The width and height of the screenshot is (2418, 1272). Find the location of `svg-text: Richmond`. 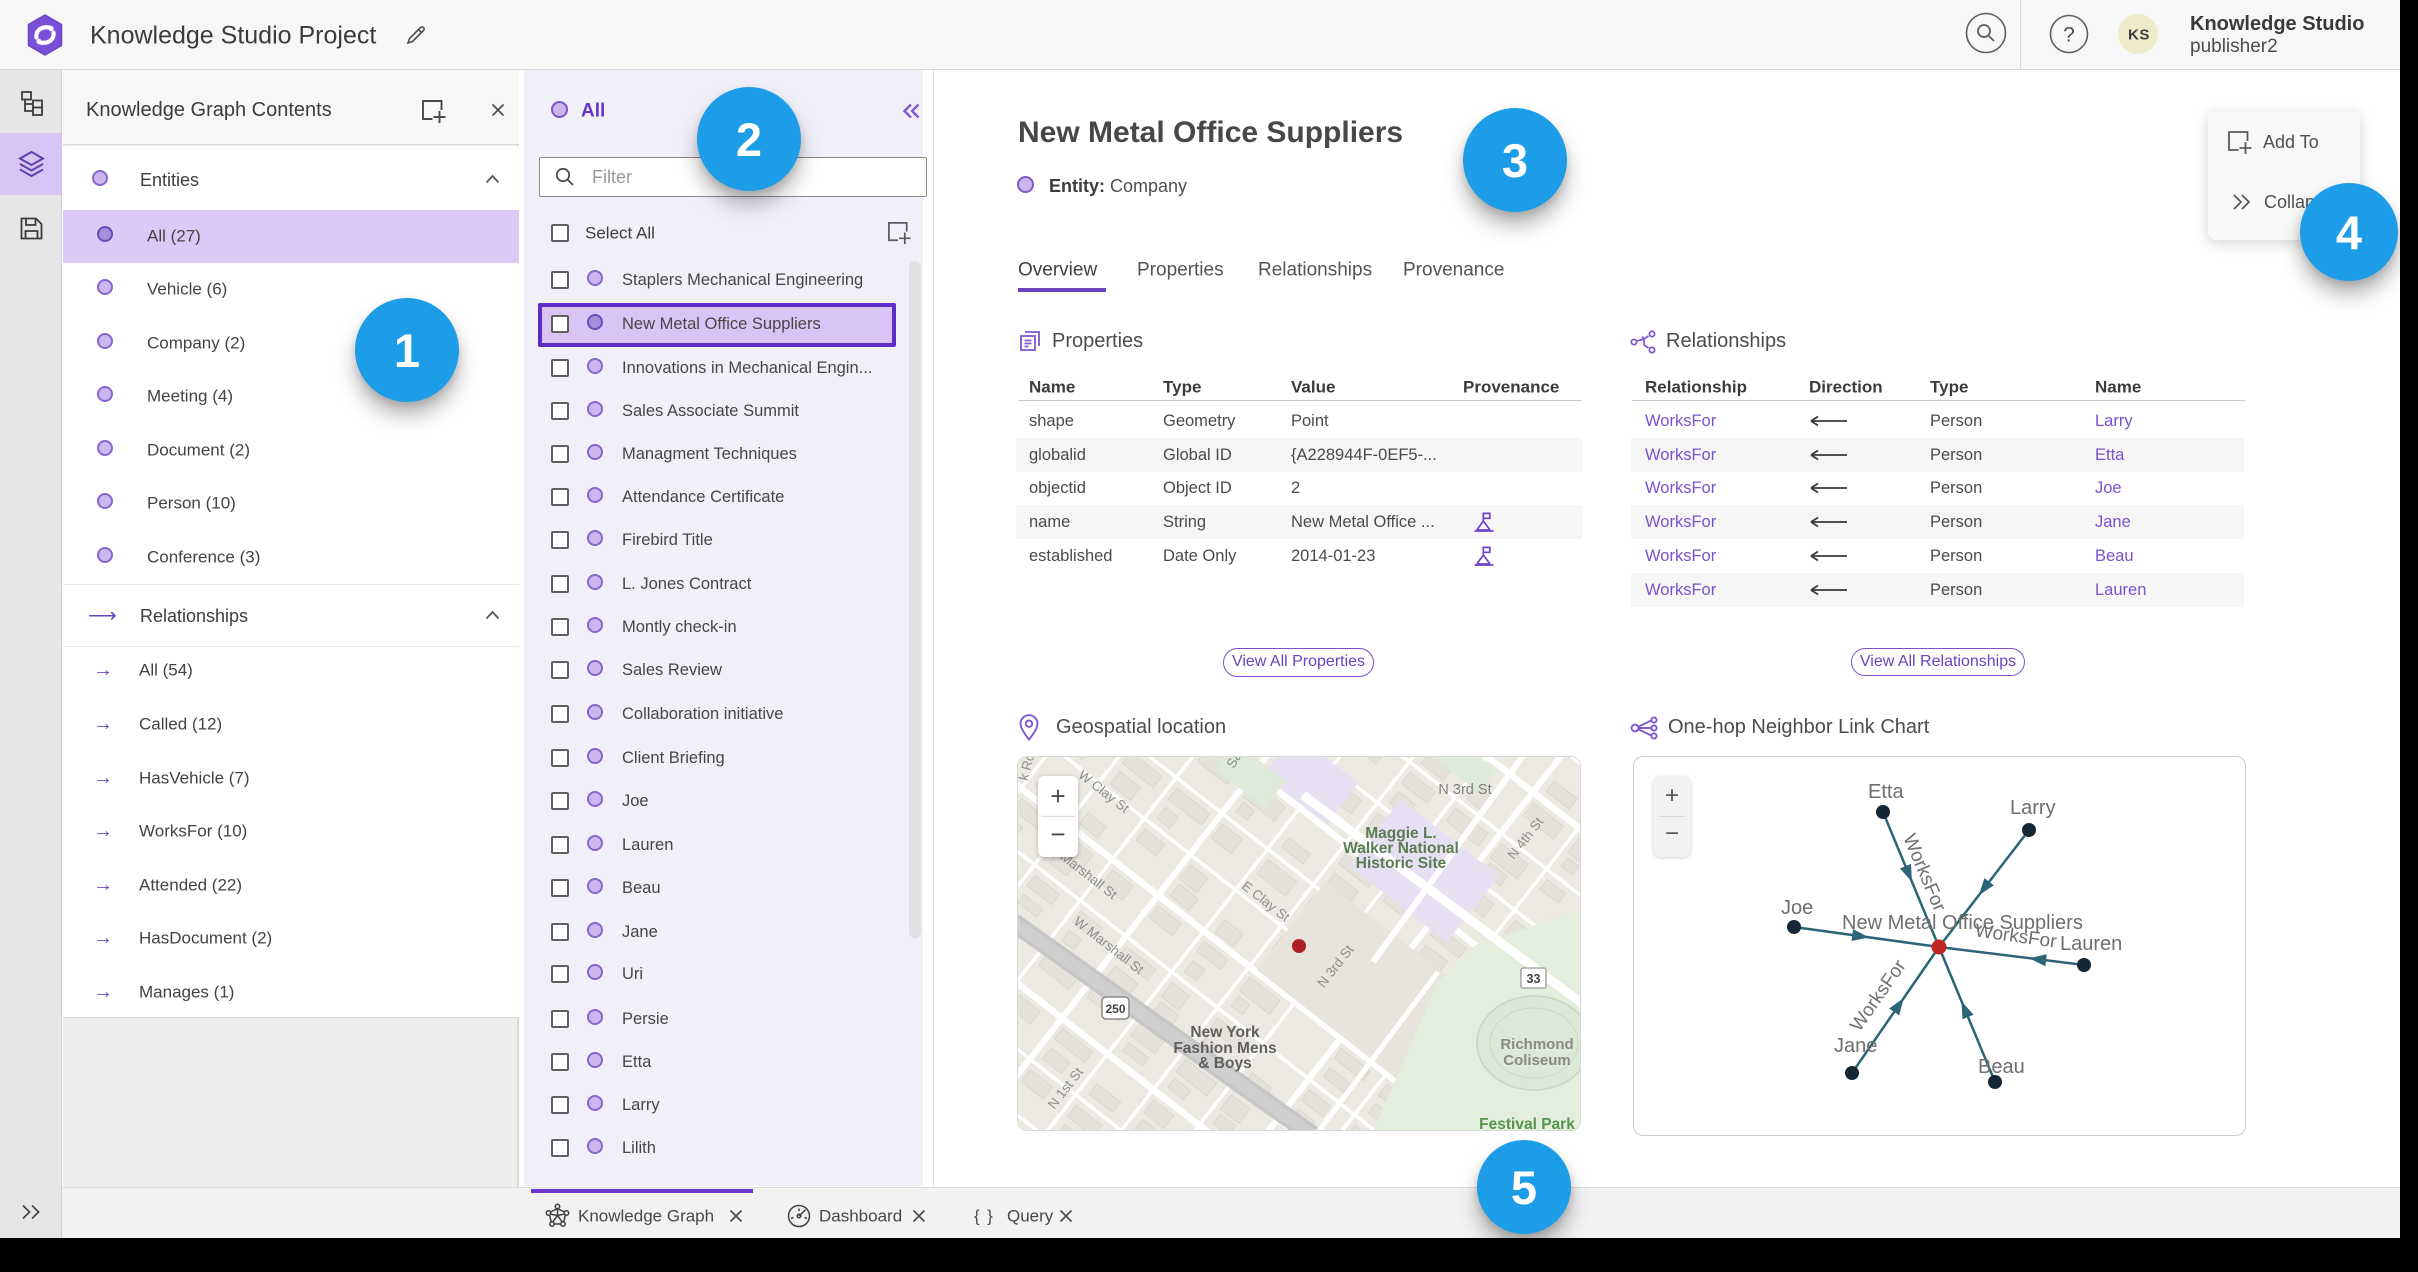

svg-text: Richmond is located at coordinates (1536, 1044).